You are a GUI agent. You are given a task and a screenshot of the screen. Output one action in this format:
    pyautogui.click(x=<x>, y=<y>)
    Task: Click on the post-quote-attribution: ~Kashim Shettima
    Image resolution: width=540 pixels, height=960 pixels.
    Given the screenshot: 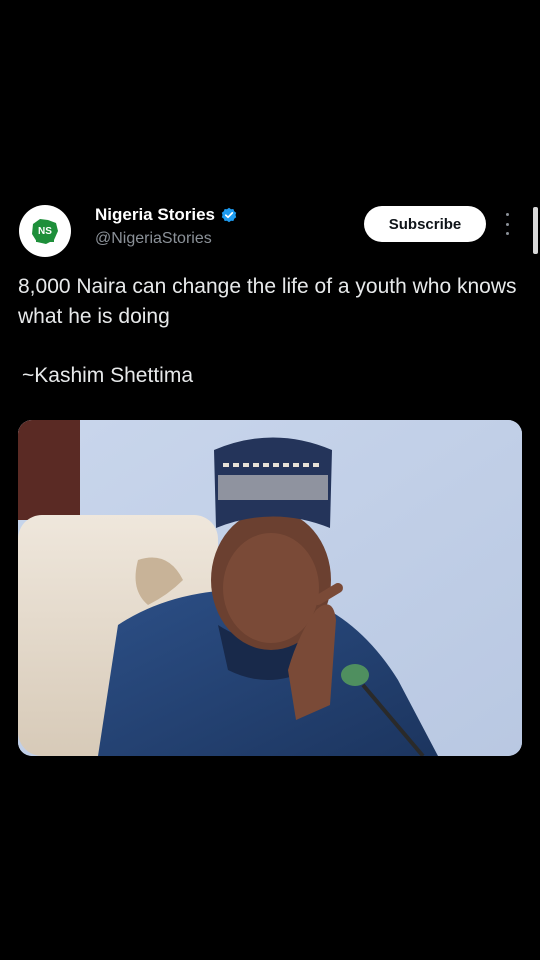 What is the action you would take?
    pyautogui.click(x=107, y=375)
    